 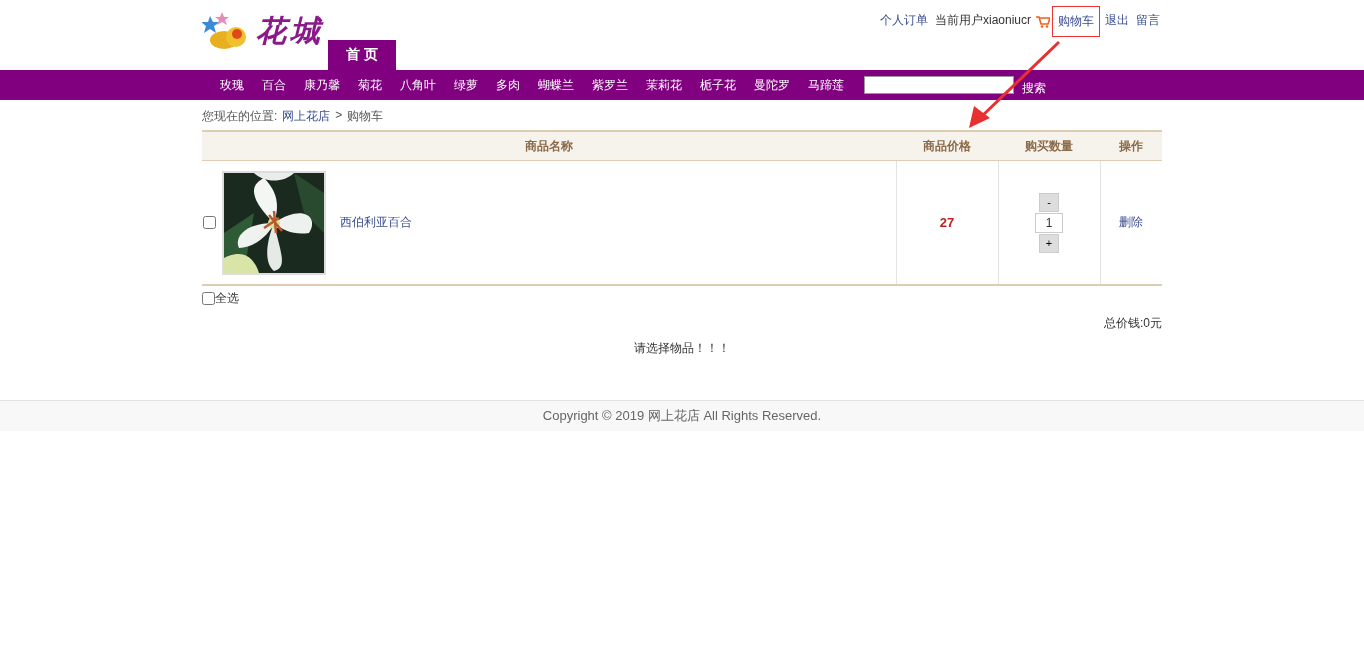 I want to click on cart-link: 购物车, so click(x=1076, y=21).